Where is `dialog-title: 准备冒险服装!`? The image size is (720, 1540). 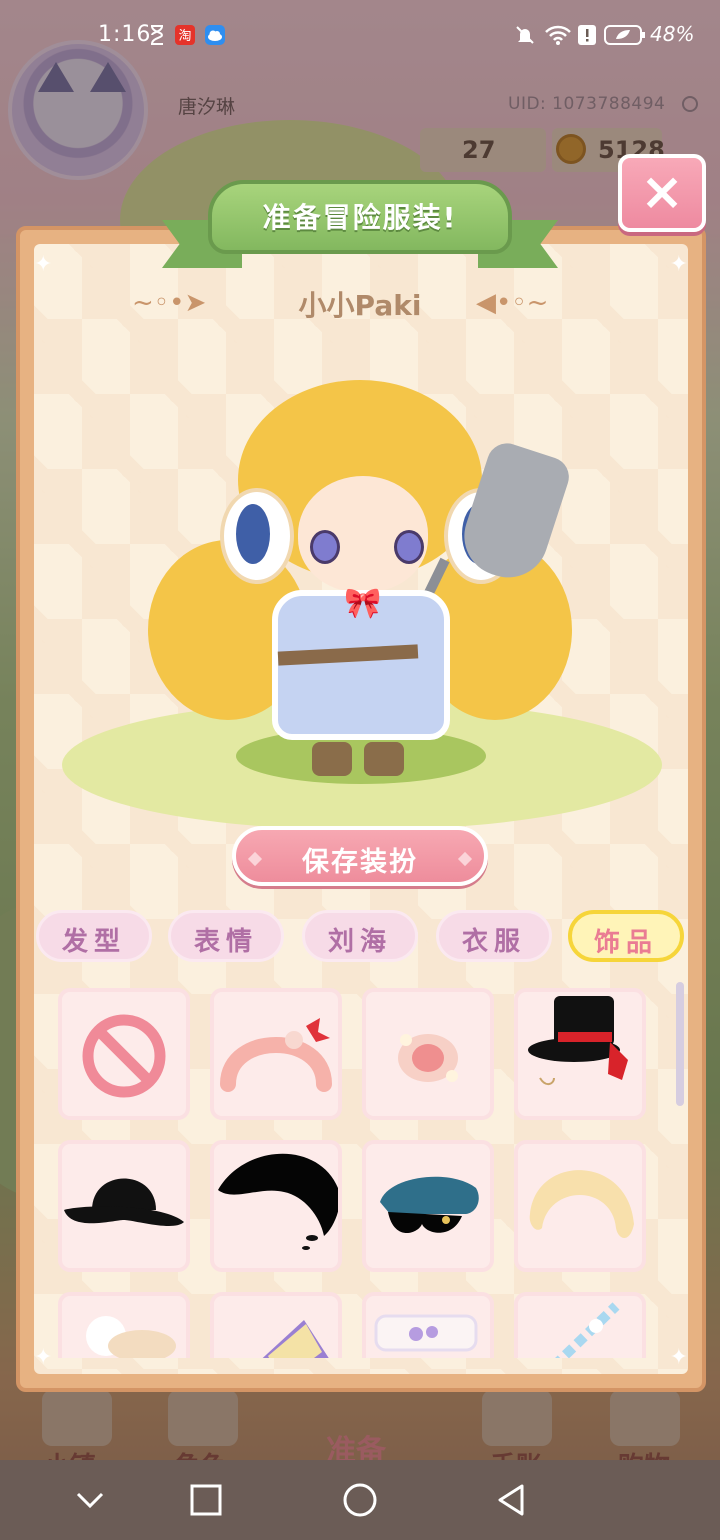
dialog-title: 准备冒险服装! is located at coordinates (360, 217).